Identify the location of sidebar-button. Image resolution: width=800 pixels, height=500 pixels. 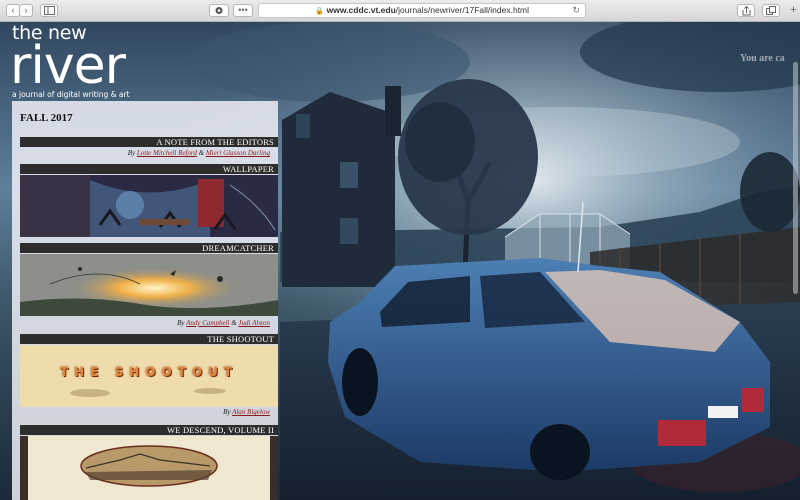
(49, 10).